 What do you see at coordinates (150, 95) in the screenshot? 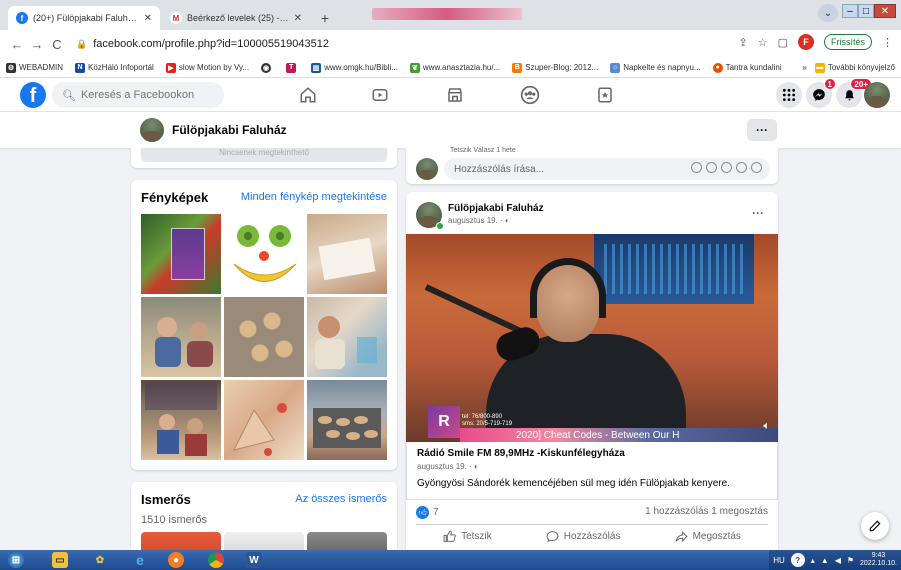
I see `search-input` at bounding box center [150, 95].